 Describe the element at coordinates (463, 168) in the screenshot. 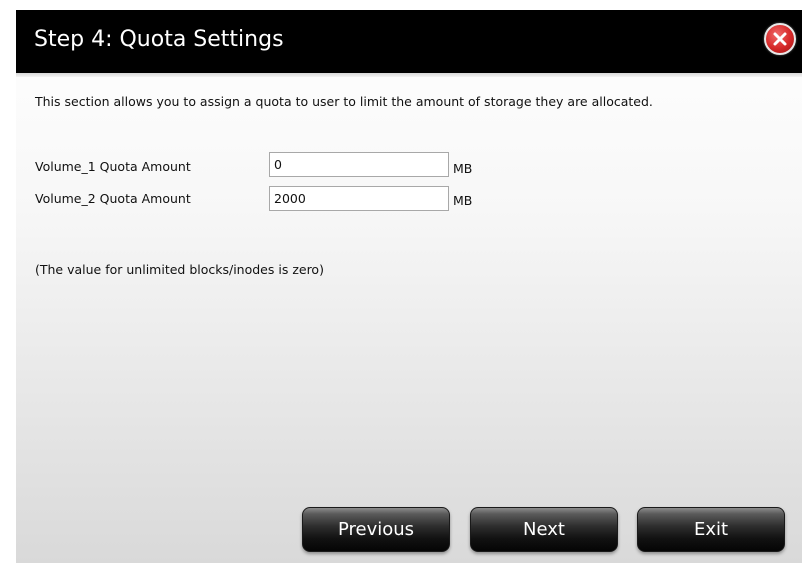

I see `volume-1-unit: MB` at that location.